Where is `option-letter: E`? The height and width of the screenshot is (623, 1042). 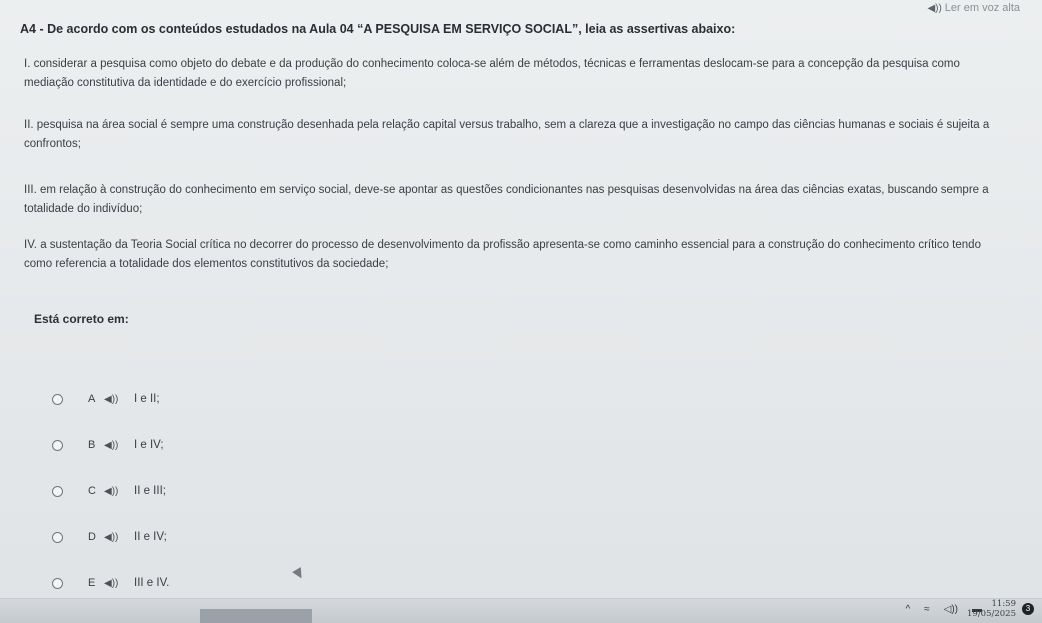
option-letter: E is located at coordinates (92, 583).